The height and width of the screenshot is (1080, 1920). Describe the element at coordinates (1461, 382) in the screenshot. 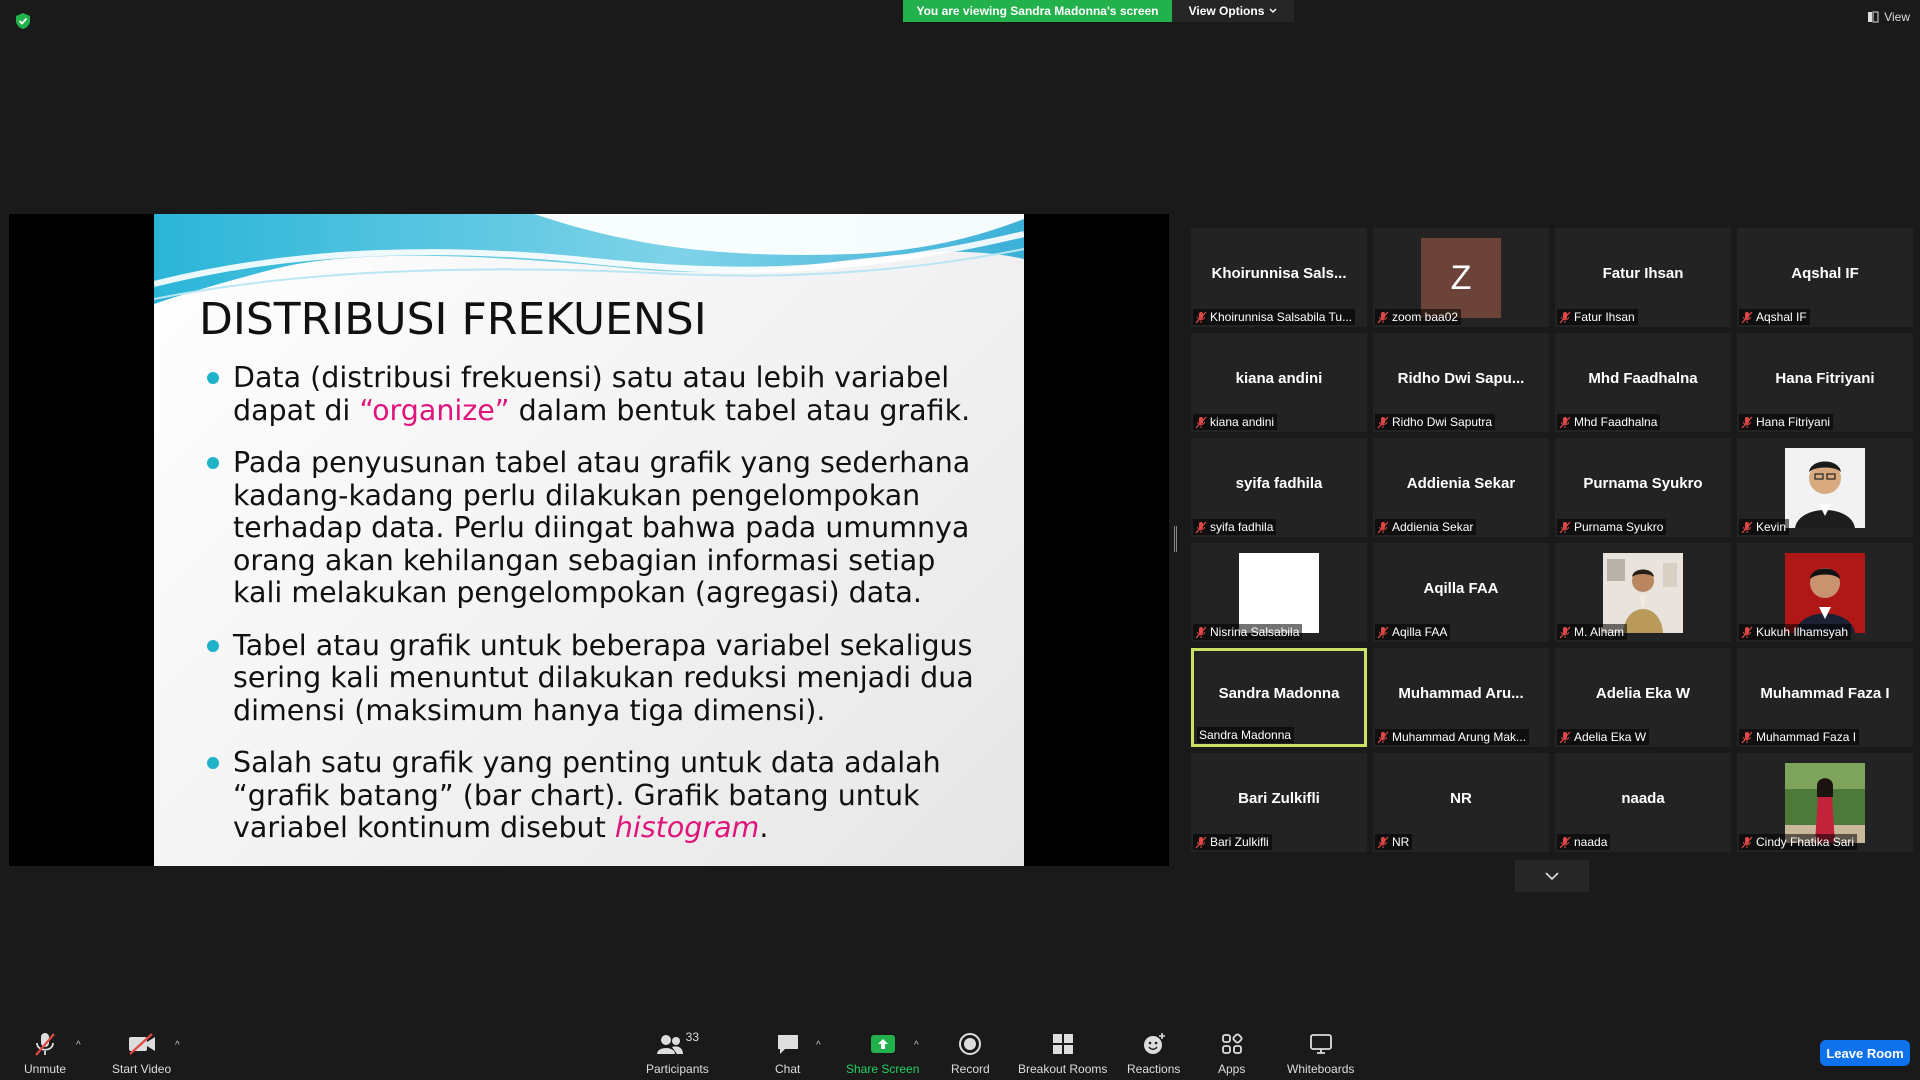

I see `participant-tile: Ridho Dwi Sapu... Ridho Dwi Saputra` at that location.